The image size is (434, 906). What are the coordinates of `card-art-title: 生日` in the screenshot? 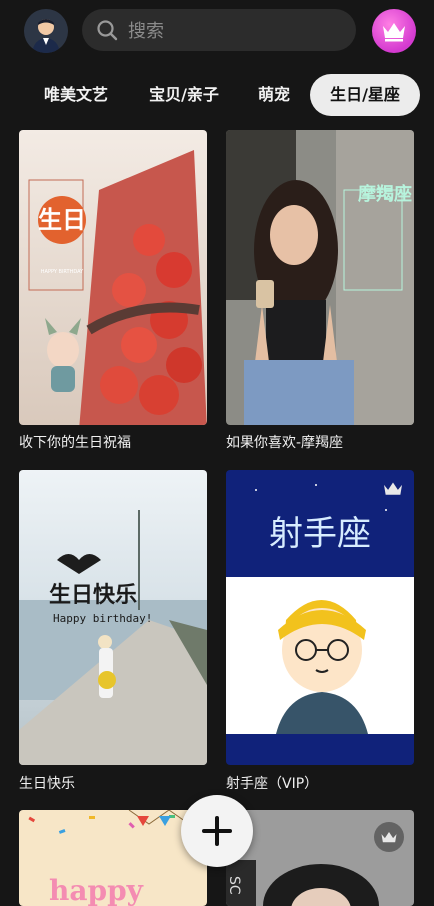 It's located at (62, 219).